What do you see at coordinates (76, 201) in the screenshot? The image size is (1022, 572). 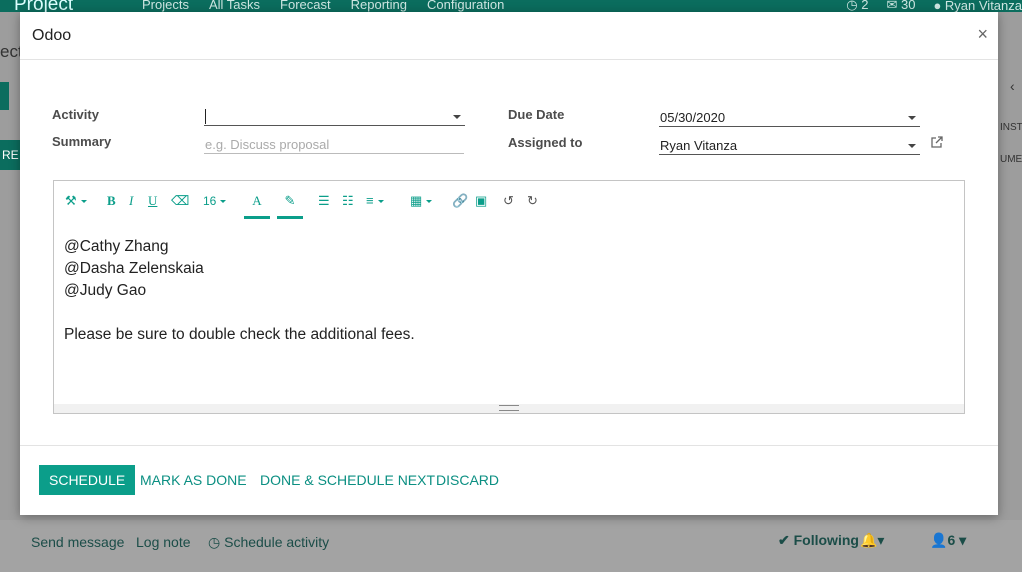 I see `magic-wand-icon: ⚒` at bounding box center [76, 201].